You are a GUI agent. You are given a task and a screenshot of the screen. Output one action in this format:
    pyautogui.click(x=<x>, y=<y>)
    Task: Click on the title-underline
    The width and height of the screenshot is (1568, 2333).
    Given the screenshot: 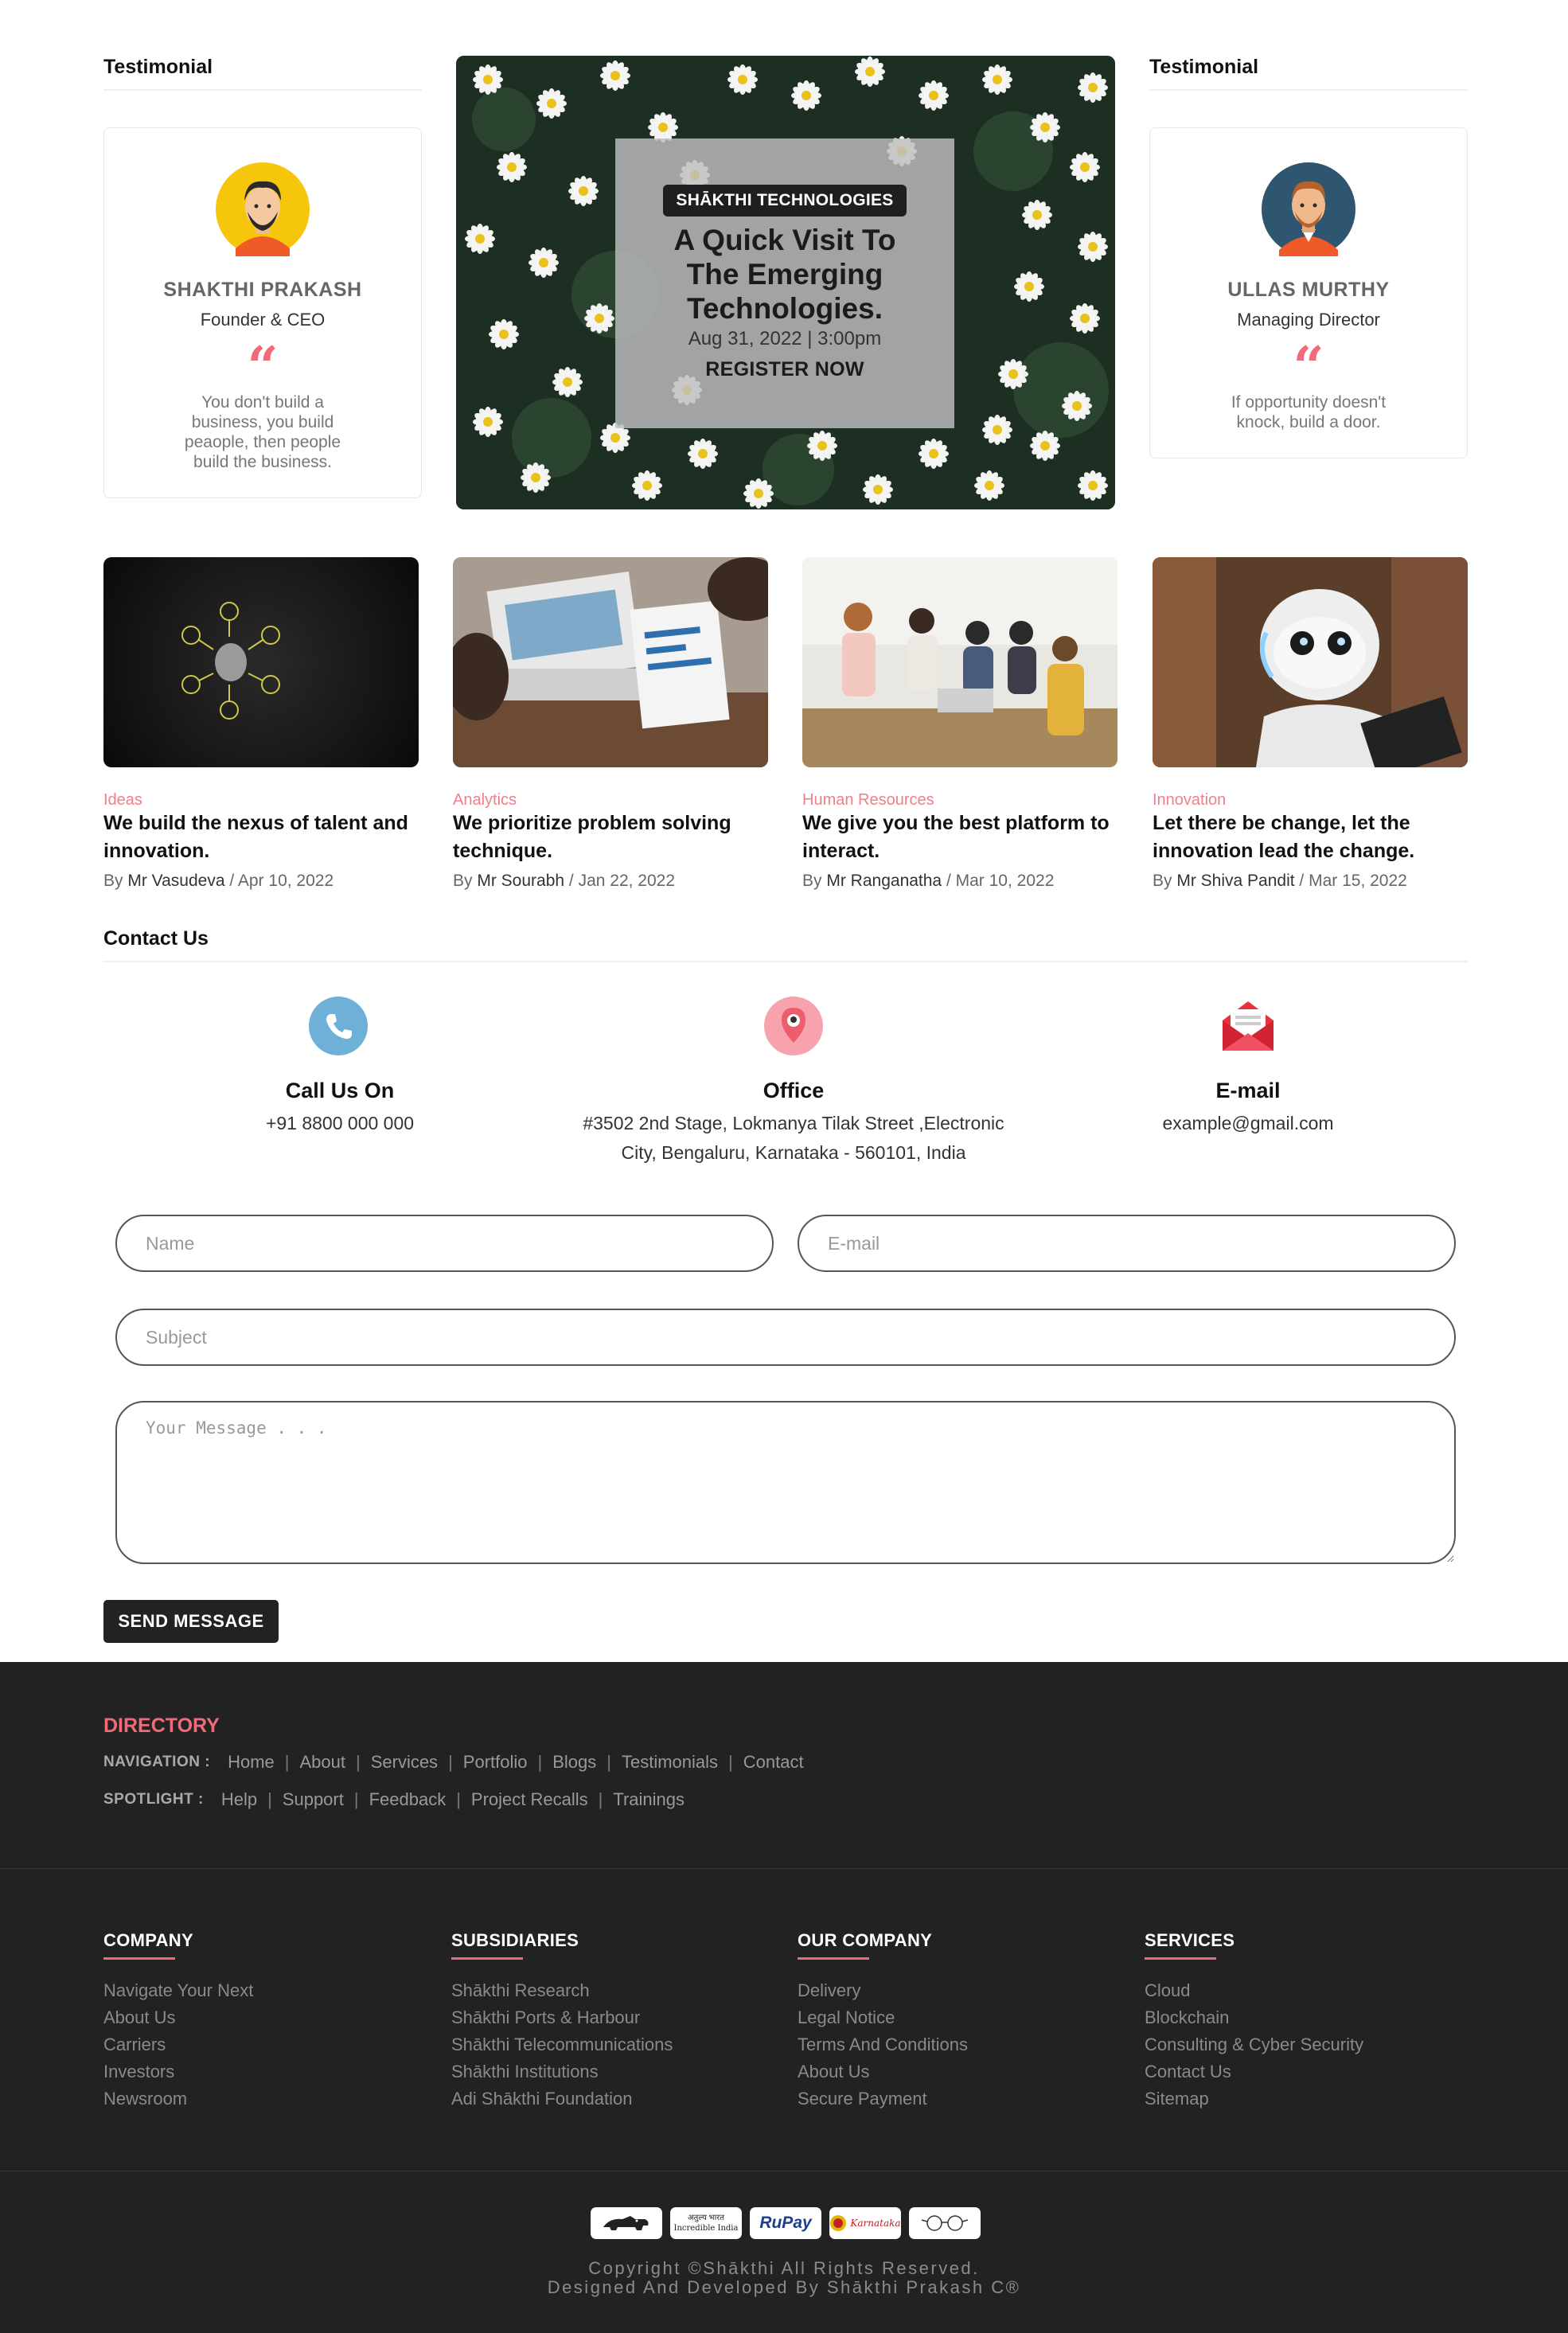 What is the action you would take?
    pyautogui.click(x=139, y=1958)
    